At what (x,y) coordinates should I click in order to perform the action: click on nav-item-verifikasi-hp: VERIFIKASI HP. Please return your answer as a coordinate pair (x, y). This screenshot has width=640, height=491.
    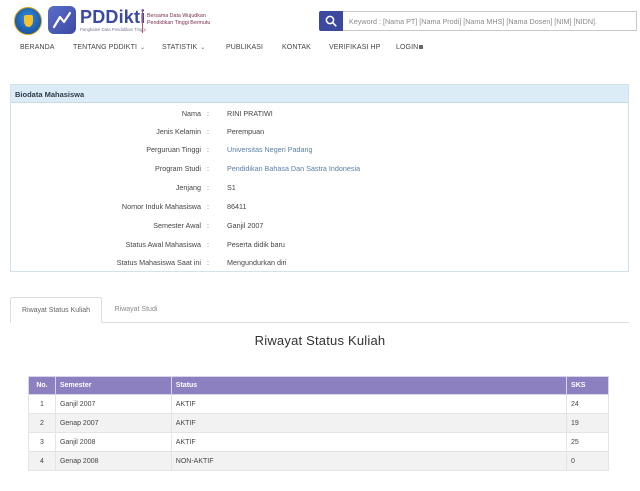
    Looking at the image, I should click on (354, 47).